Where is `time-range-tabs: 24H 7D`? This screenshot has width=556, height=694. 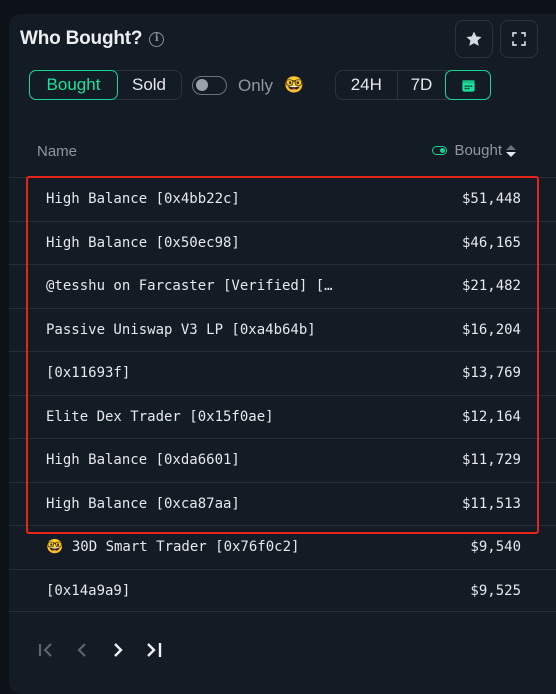 time-range-tabs: 24H 7D is located at coordinates (413, 85).